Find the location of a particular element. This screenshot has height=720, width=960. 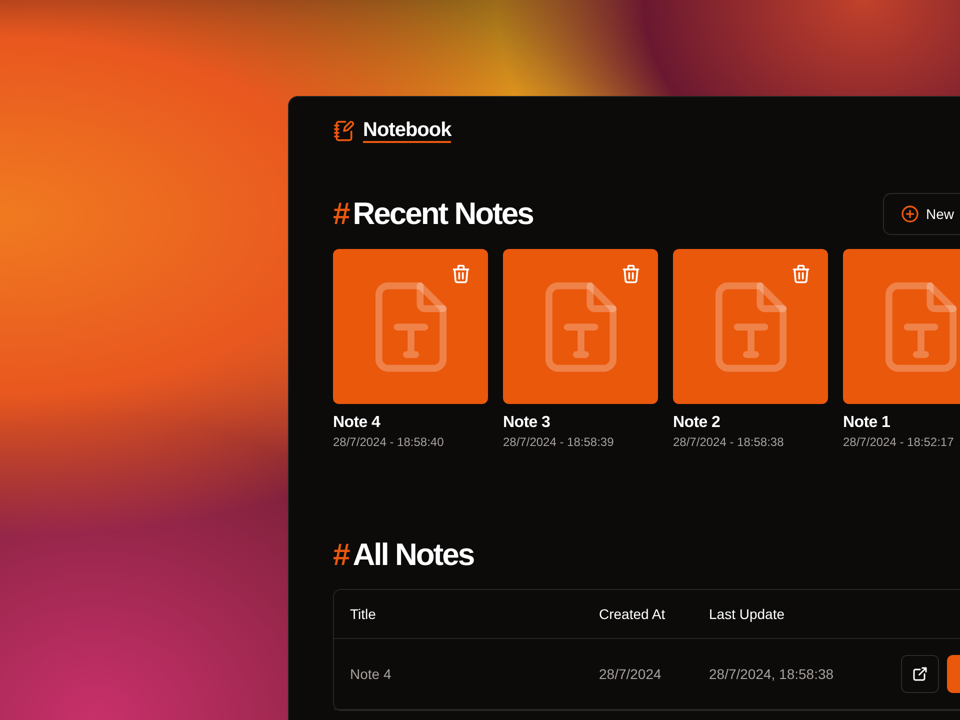

note-date: 28/7/2024 - 18:58:39 is located at coordinates (559, 442).